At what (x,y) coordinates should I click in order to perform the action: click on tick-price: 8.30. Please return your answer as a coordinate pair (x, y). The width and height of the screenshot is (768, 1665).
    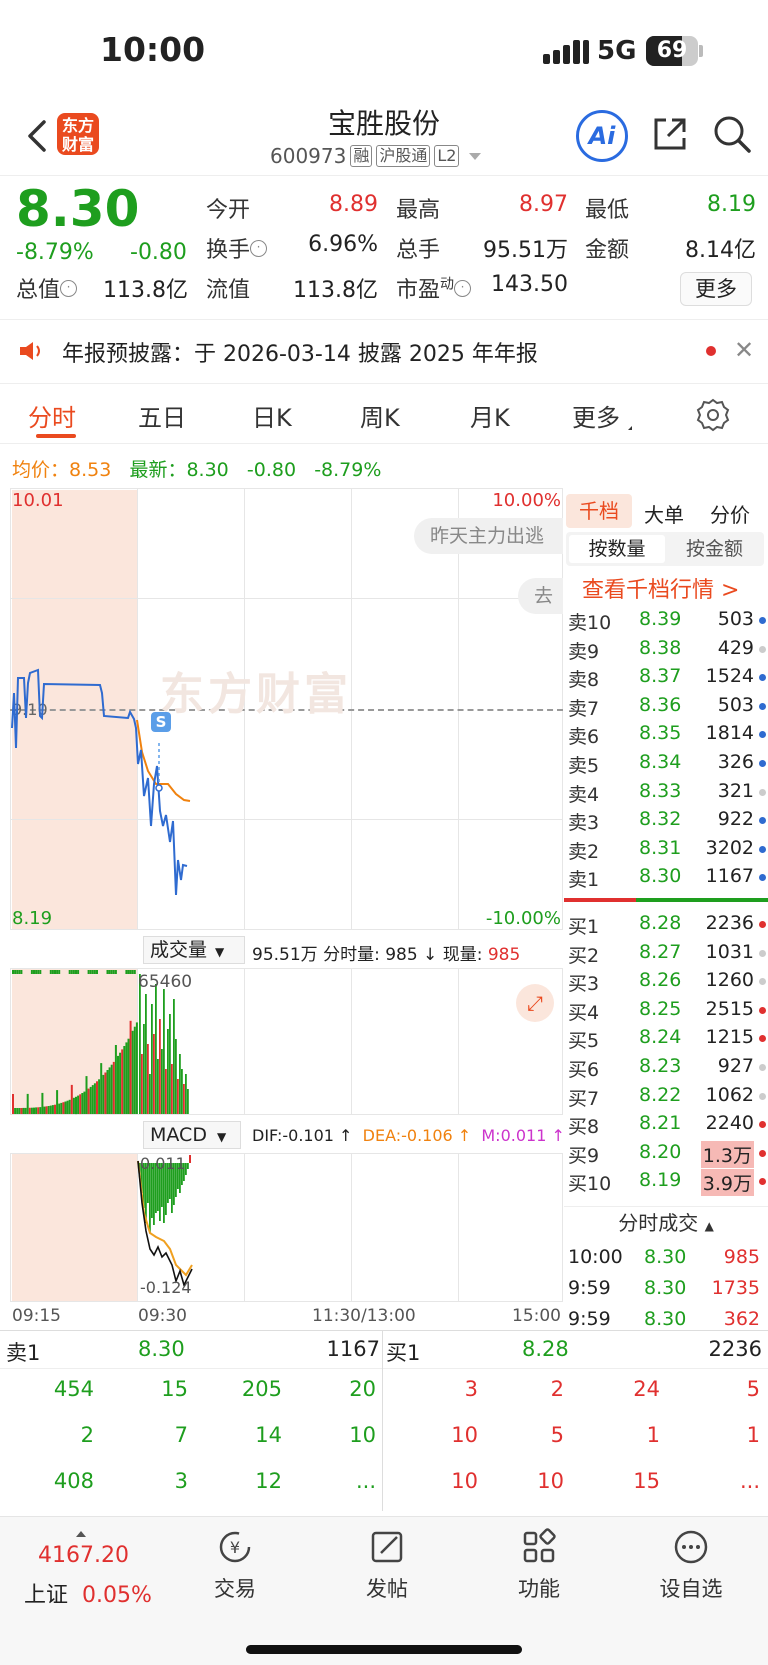
    Looking at the image, I should click on (665, 1319).